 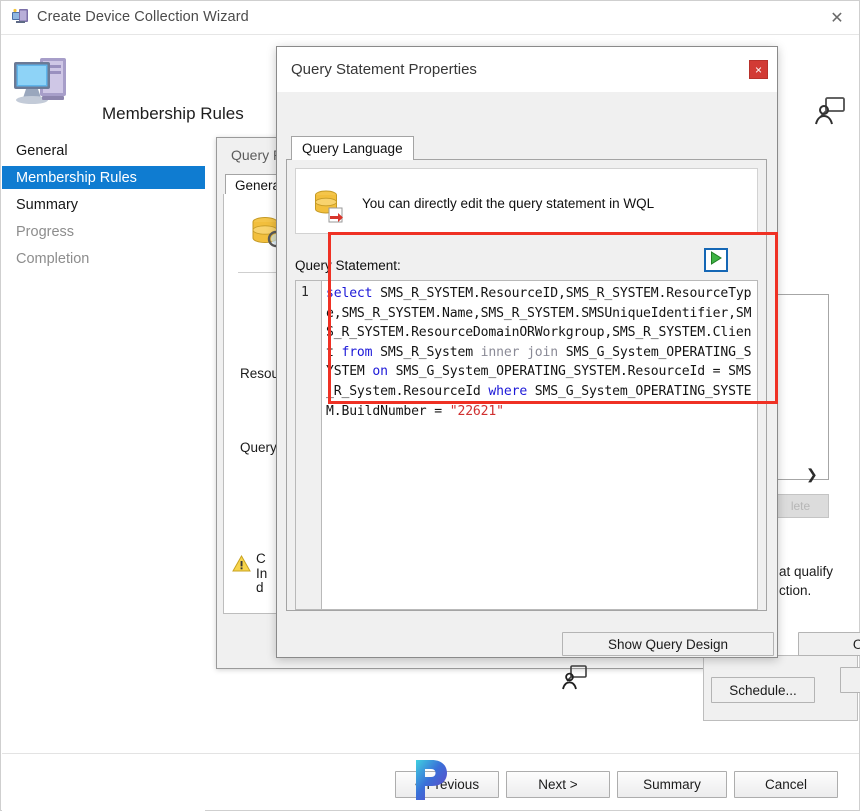 What do you see at coordinates (173, 113) in the screenshot?
I see `page-title: Membership Rules` at bounding box center [173, 113].